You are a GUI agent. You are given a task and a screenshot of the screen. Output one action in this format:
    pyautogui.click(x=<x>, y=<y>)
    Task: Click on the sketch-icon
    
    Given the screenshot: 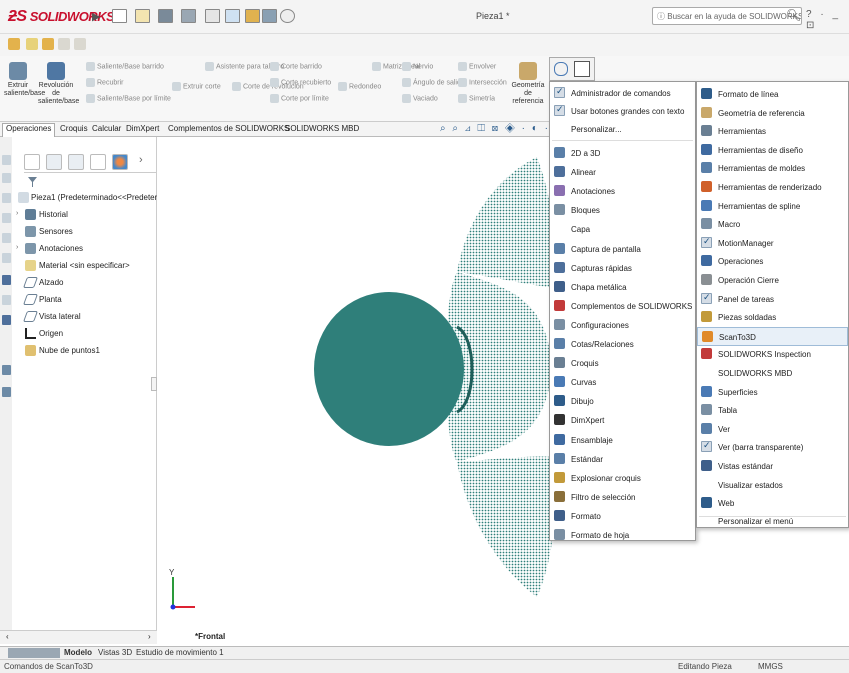 What is the action you would take?
    pyautogui.click(x=14, y=44)
    